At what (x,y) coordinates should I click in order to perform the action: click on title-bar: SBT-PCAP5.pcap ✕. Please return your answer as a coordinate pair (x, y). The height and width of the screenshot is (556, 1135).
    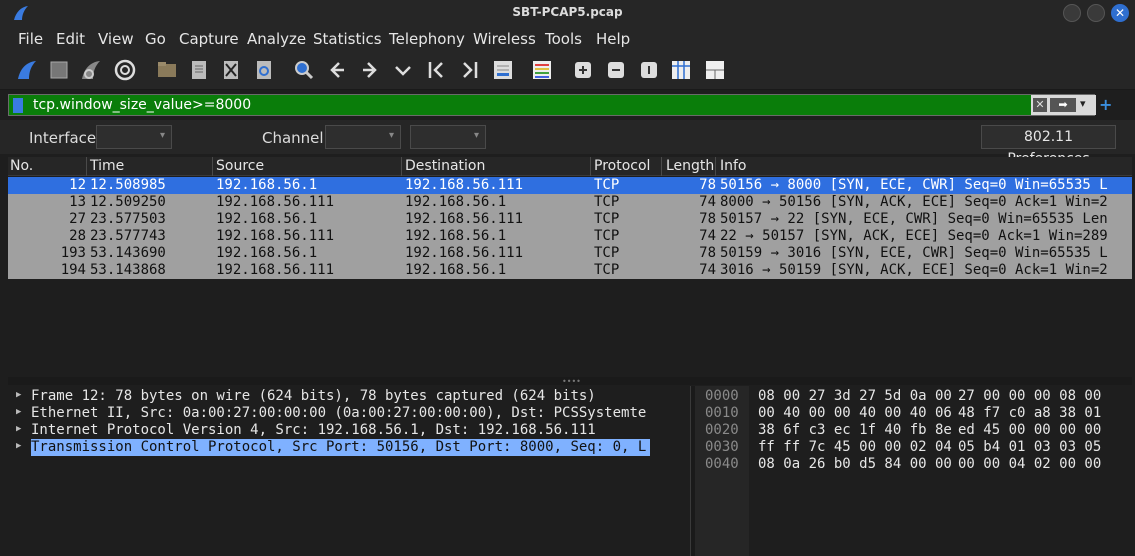
    Looking at the image, I should click on (567, 13).